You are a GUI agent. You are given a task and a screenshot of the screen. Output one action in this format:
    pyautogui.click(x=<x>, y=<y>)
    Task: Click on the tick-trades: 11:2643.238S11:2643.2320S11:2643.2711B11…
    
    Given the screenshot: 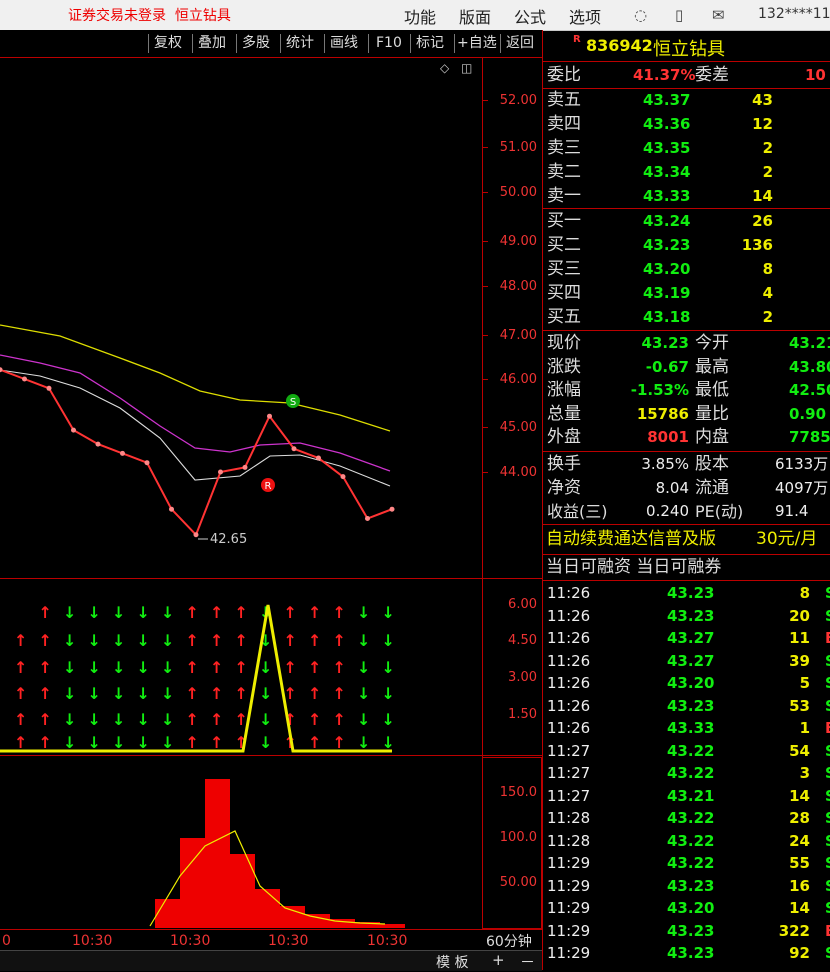 What is the action you would take?
    pyautogui.click(x=686, y=775)
    